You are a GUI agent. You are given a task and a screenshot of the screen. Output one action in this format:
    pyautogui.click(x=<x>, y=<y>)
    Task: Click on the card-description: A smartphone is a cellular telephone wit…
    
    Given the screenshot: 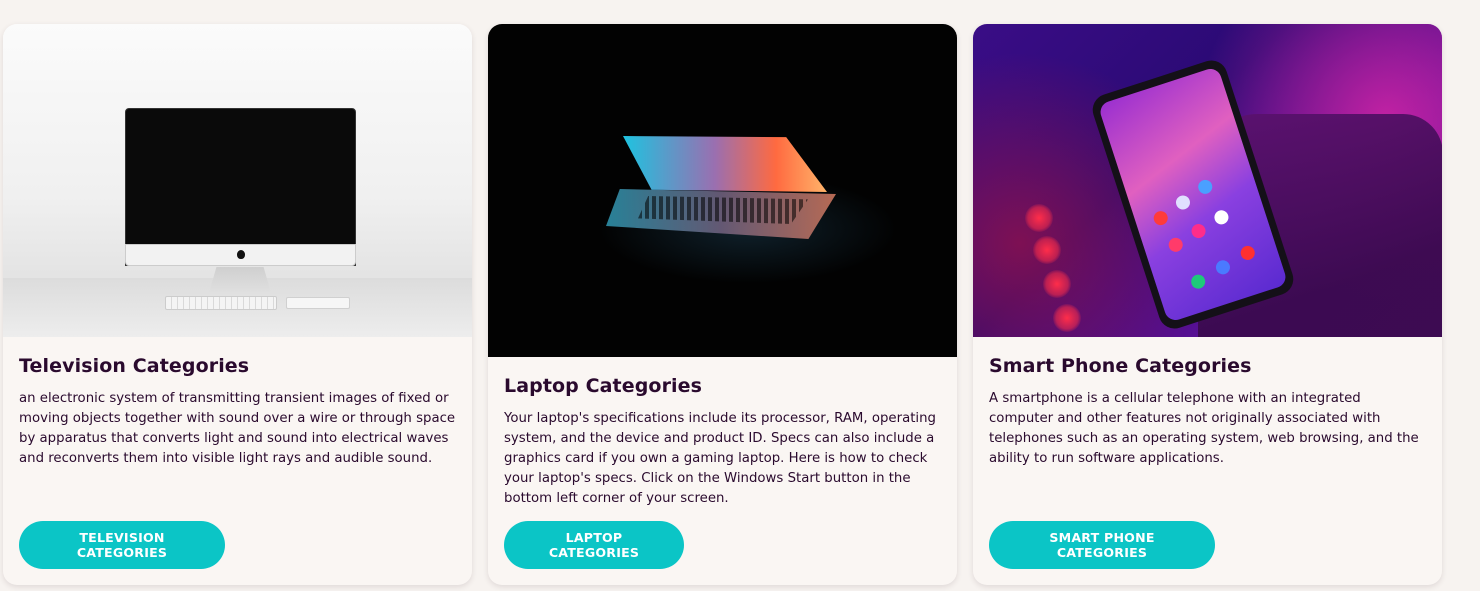 What is the action you would take?
    pyautogui.click(x=1204, y=428)
    